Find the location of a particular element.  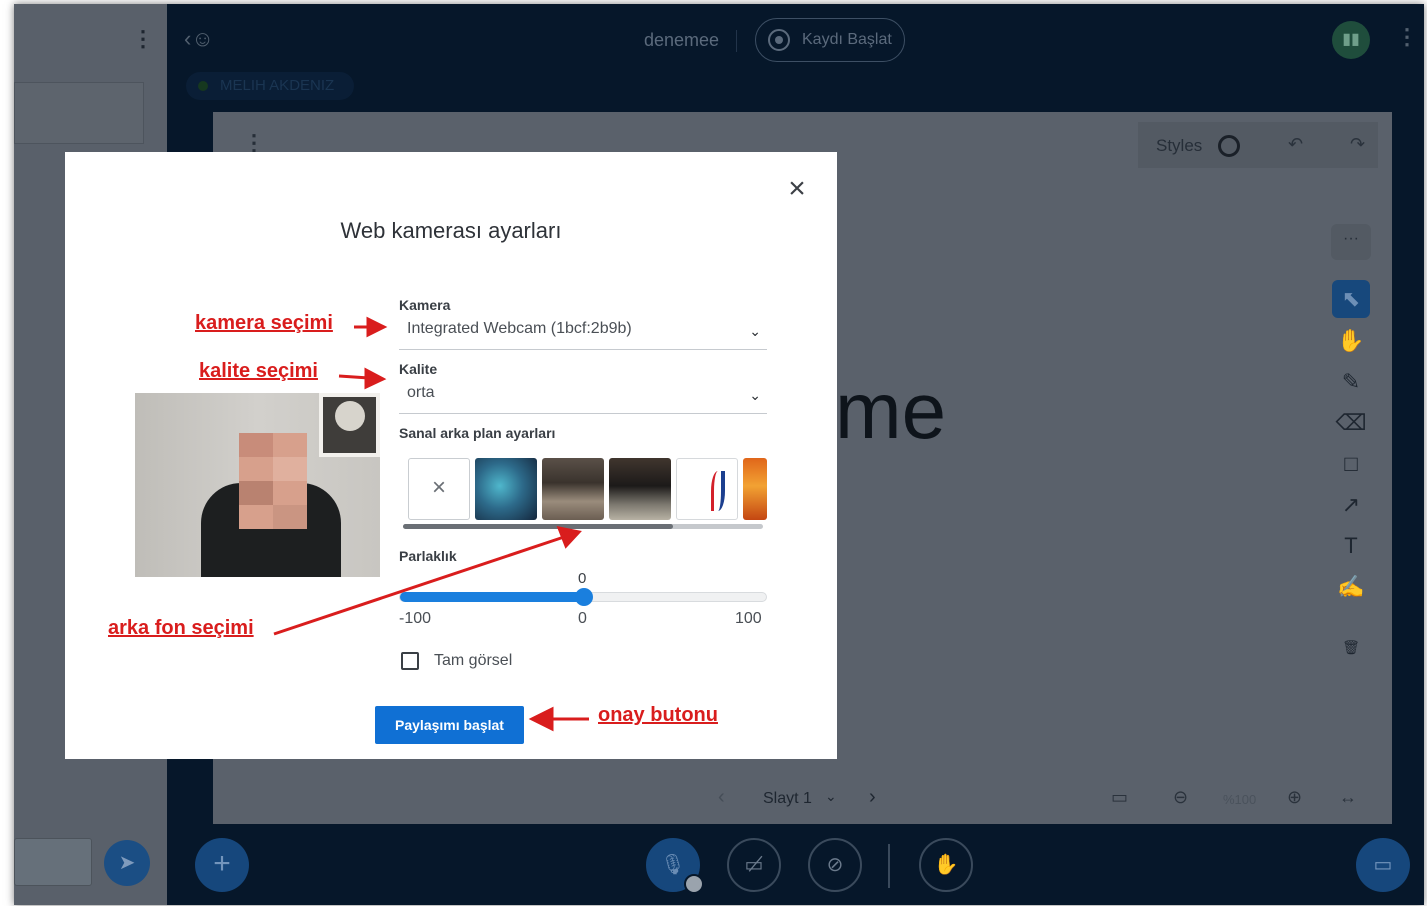

annotation-quality: kalite seçimi is located at coordinates (258, 371).